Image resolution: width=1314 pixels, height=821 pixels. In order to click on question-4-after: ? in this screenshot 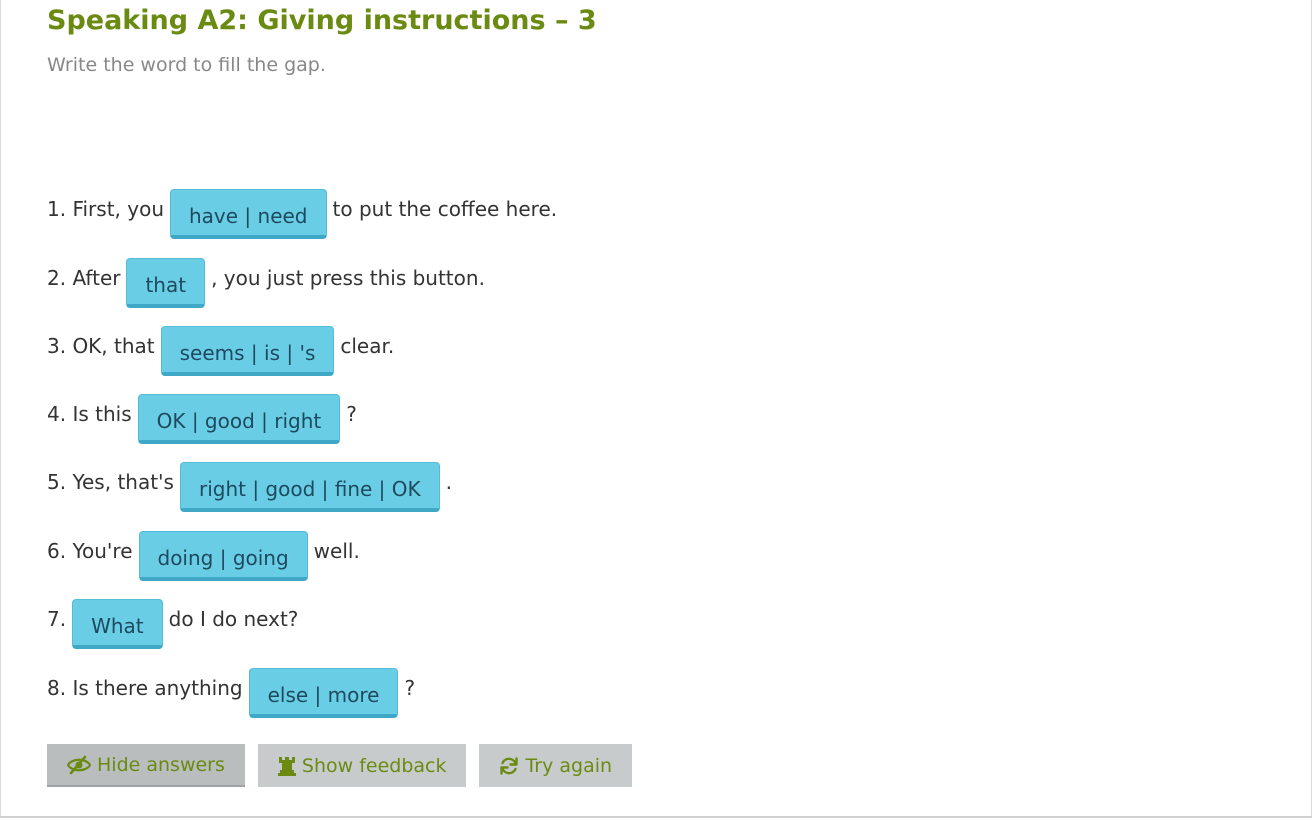, I will do `click(351, 414)`.